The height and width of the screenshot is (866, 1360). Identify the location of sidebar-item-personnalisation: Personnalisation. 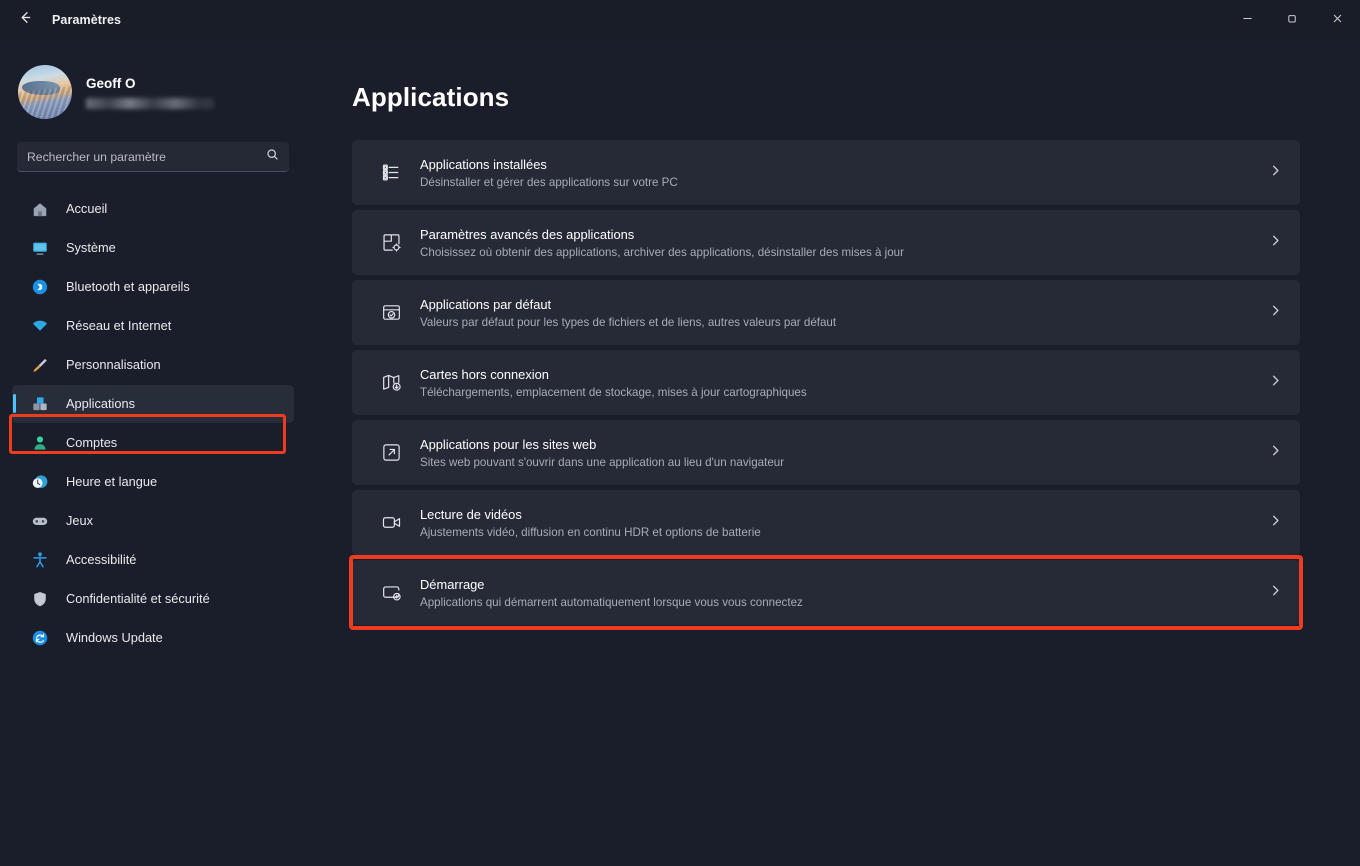
(153, 365).